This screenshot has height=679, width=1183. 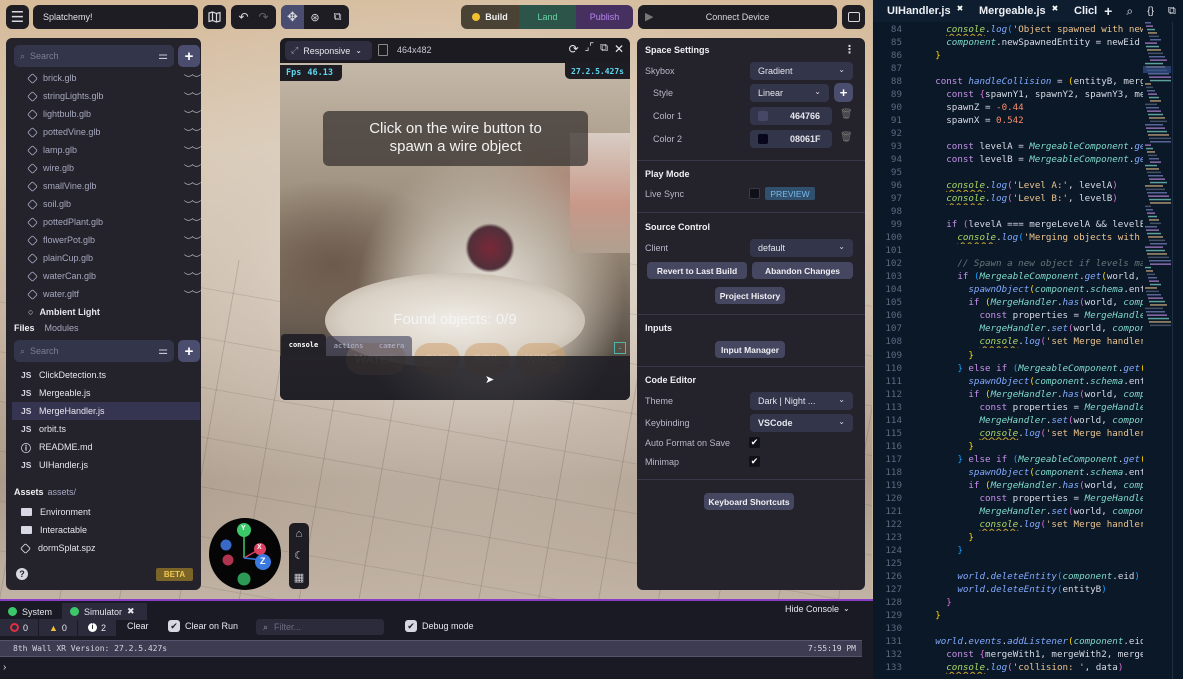 What do you see at coordinates (1008, 498) in the screenshot?
I see `code-line: 120 const properties = MergeHandle` at bounding box center [1008, 498].